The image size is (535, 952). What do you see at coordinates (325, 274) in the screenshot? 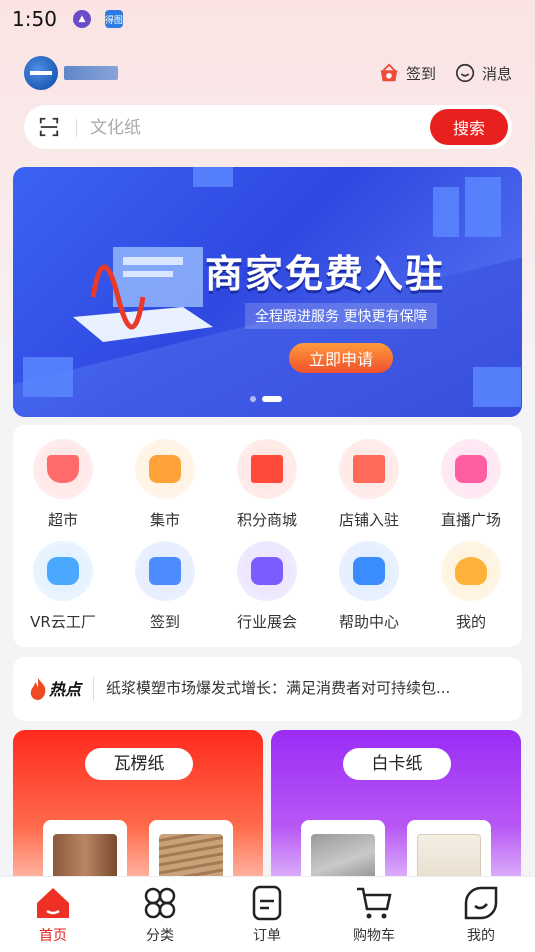
I see `banner-title: 商家免费入驻` at bounding box center [325, 274].